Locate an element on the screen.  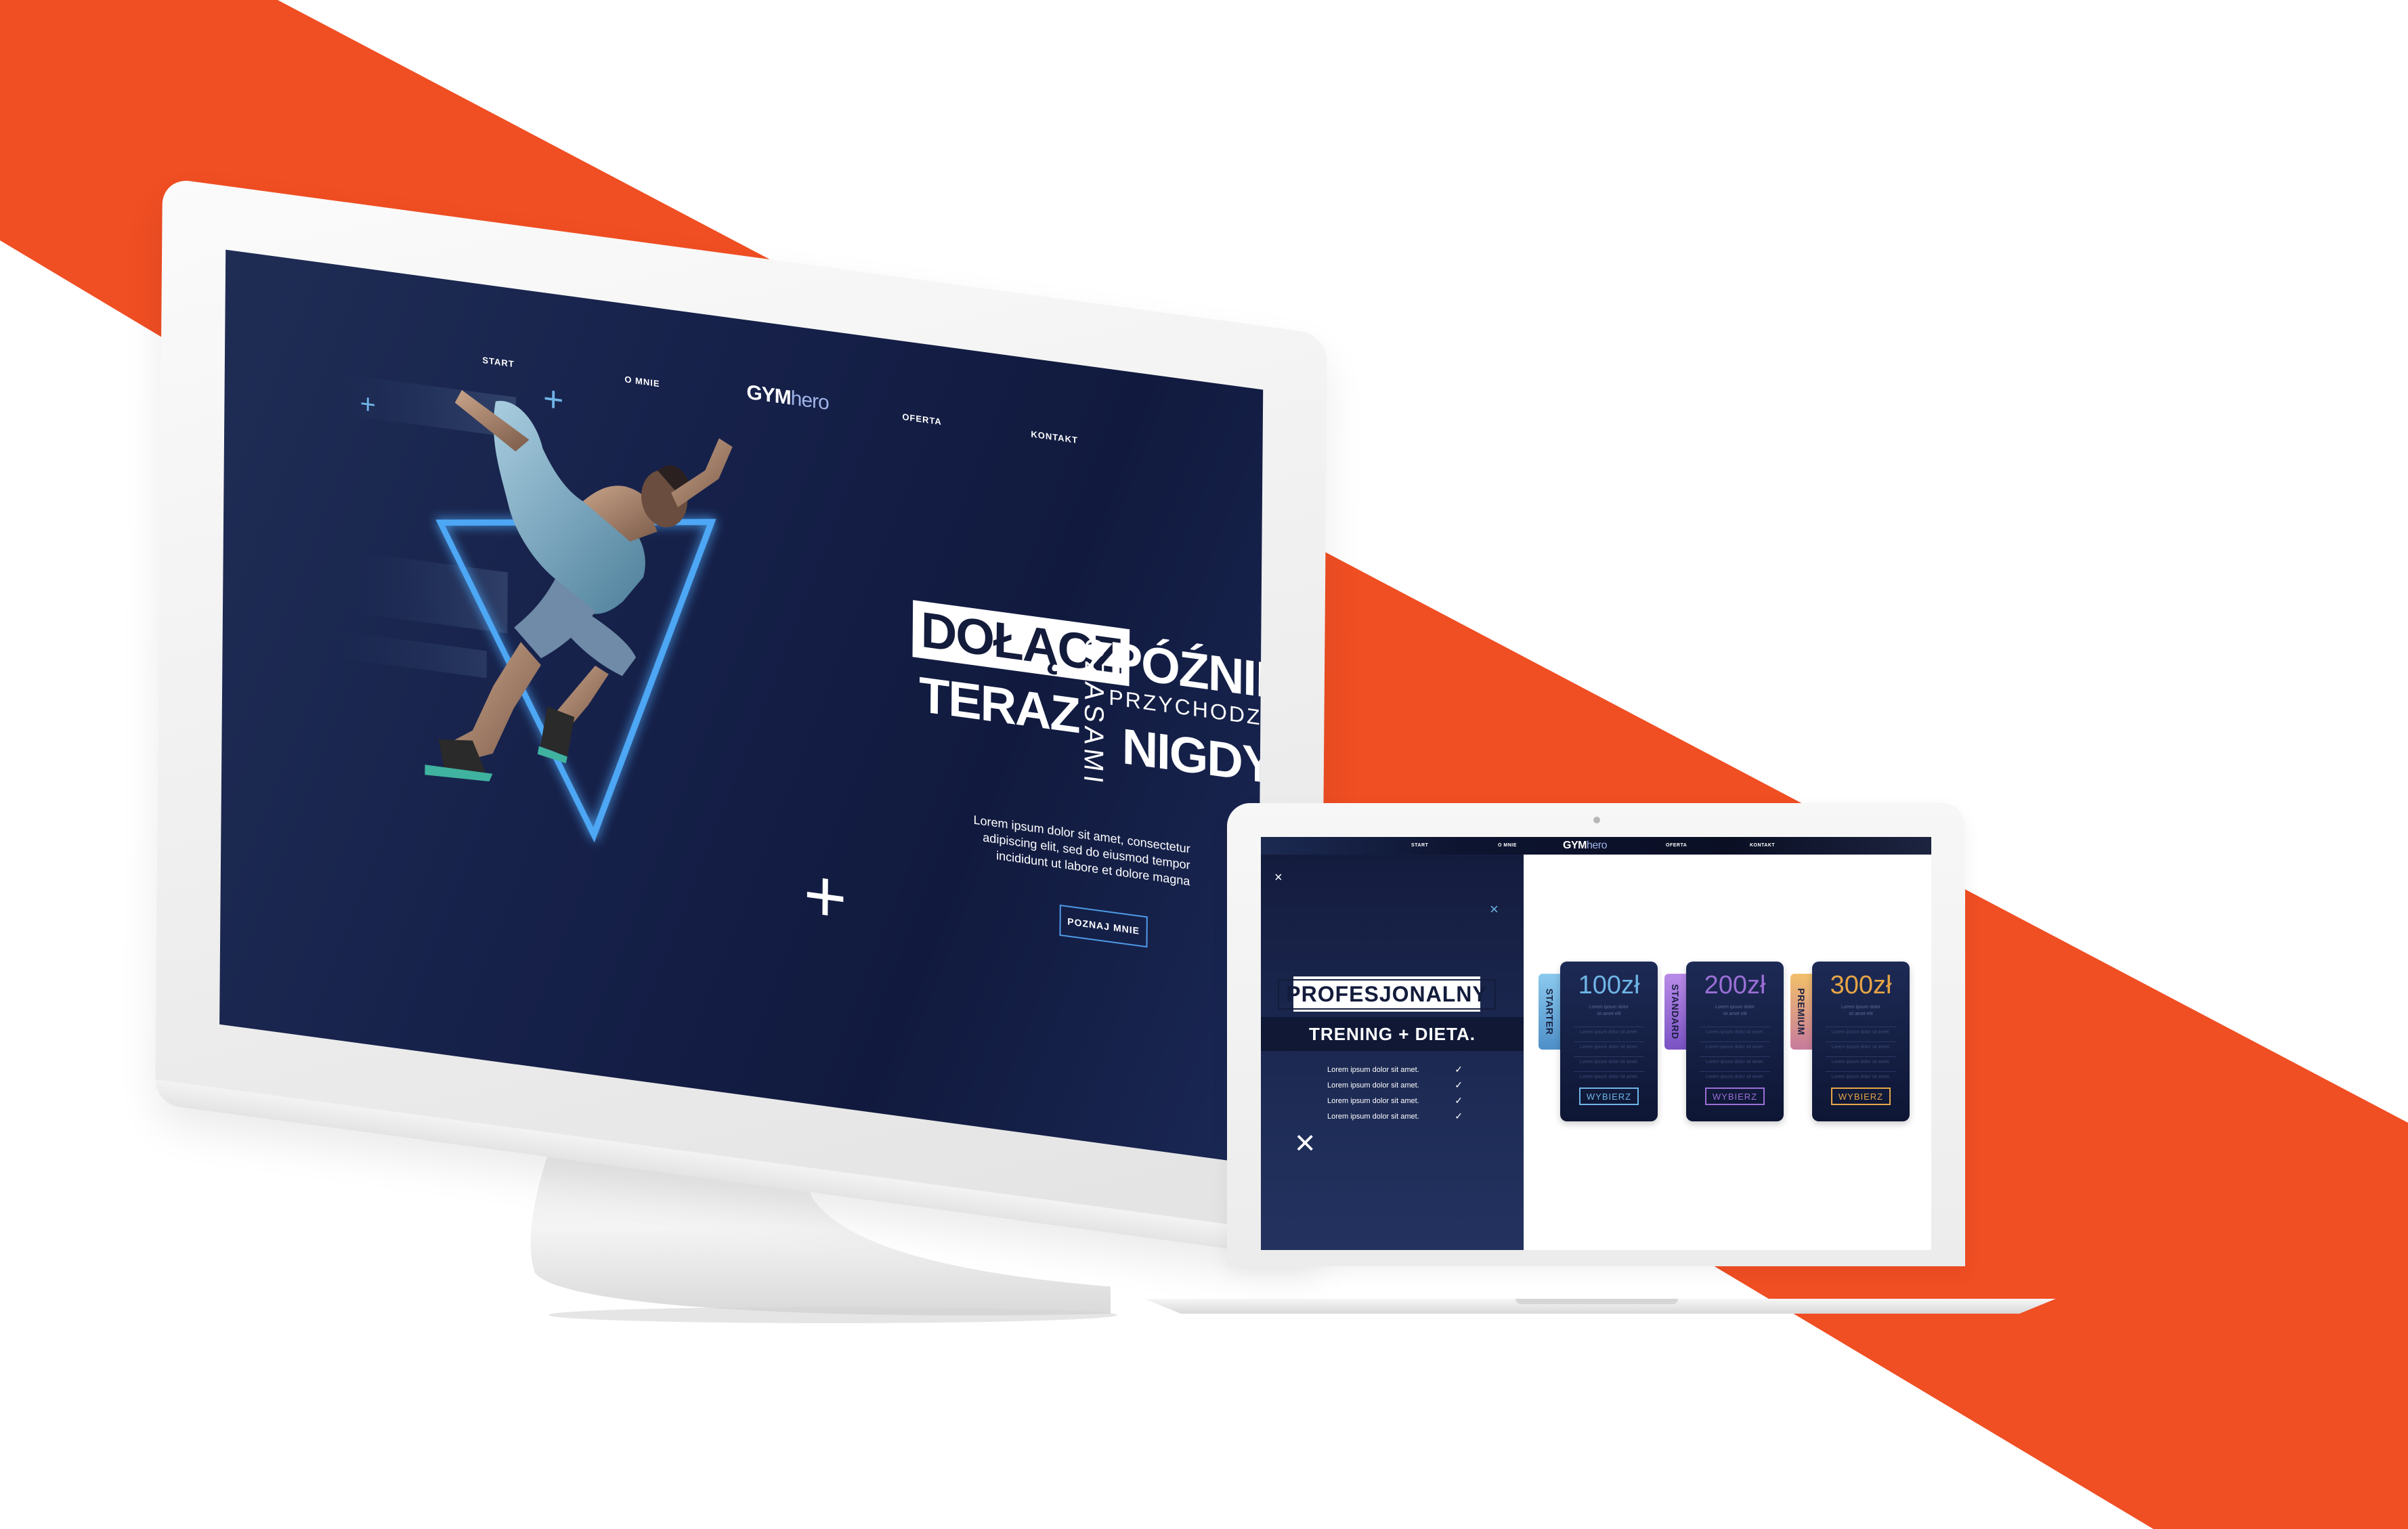
logo-bold: GYM is located at coordinates (1575, 845).